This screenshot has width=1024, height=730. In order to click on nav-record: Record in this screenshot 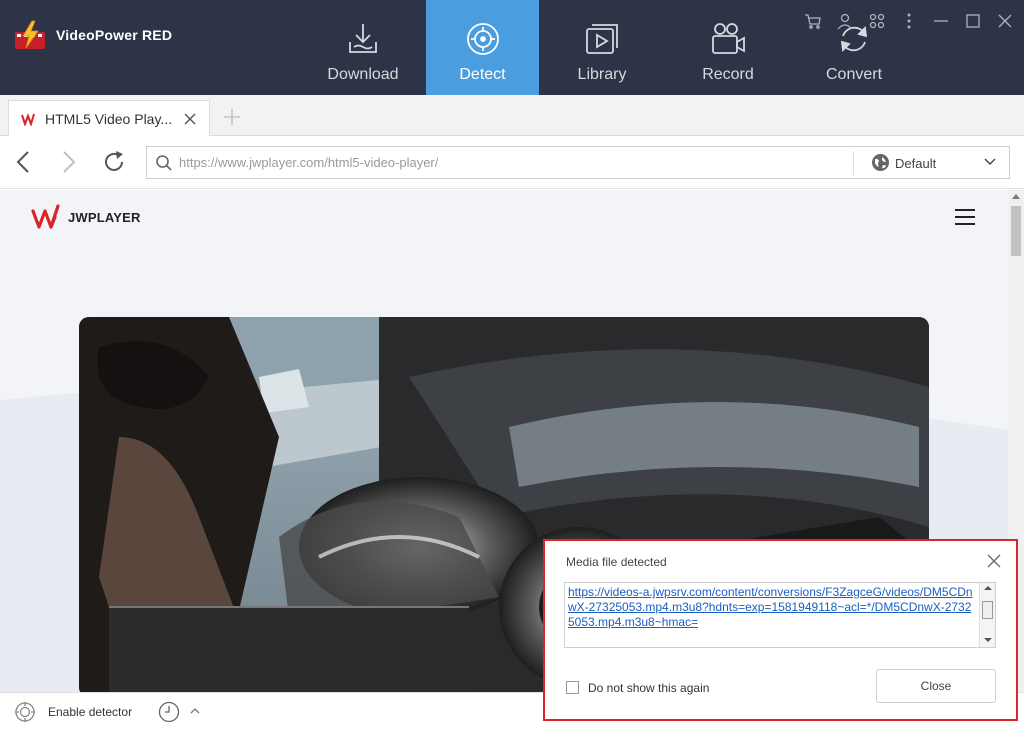, I will do `click(728, 47)`.